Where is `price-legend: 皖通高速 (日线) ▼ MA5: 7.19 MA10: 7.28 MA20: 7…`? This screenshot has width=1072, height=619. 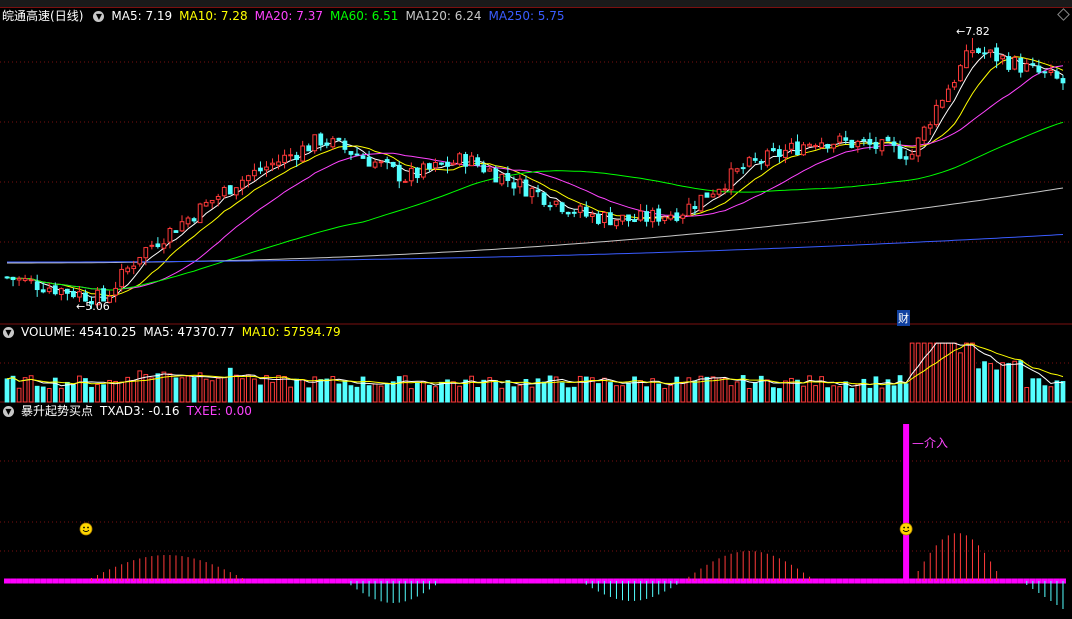
price-legend: 皖通高速 (日线) ▼ MA5: 7.19 MA10: 7.28 MA20: 7… is located at coordinates (286, 16).